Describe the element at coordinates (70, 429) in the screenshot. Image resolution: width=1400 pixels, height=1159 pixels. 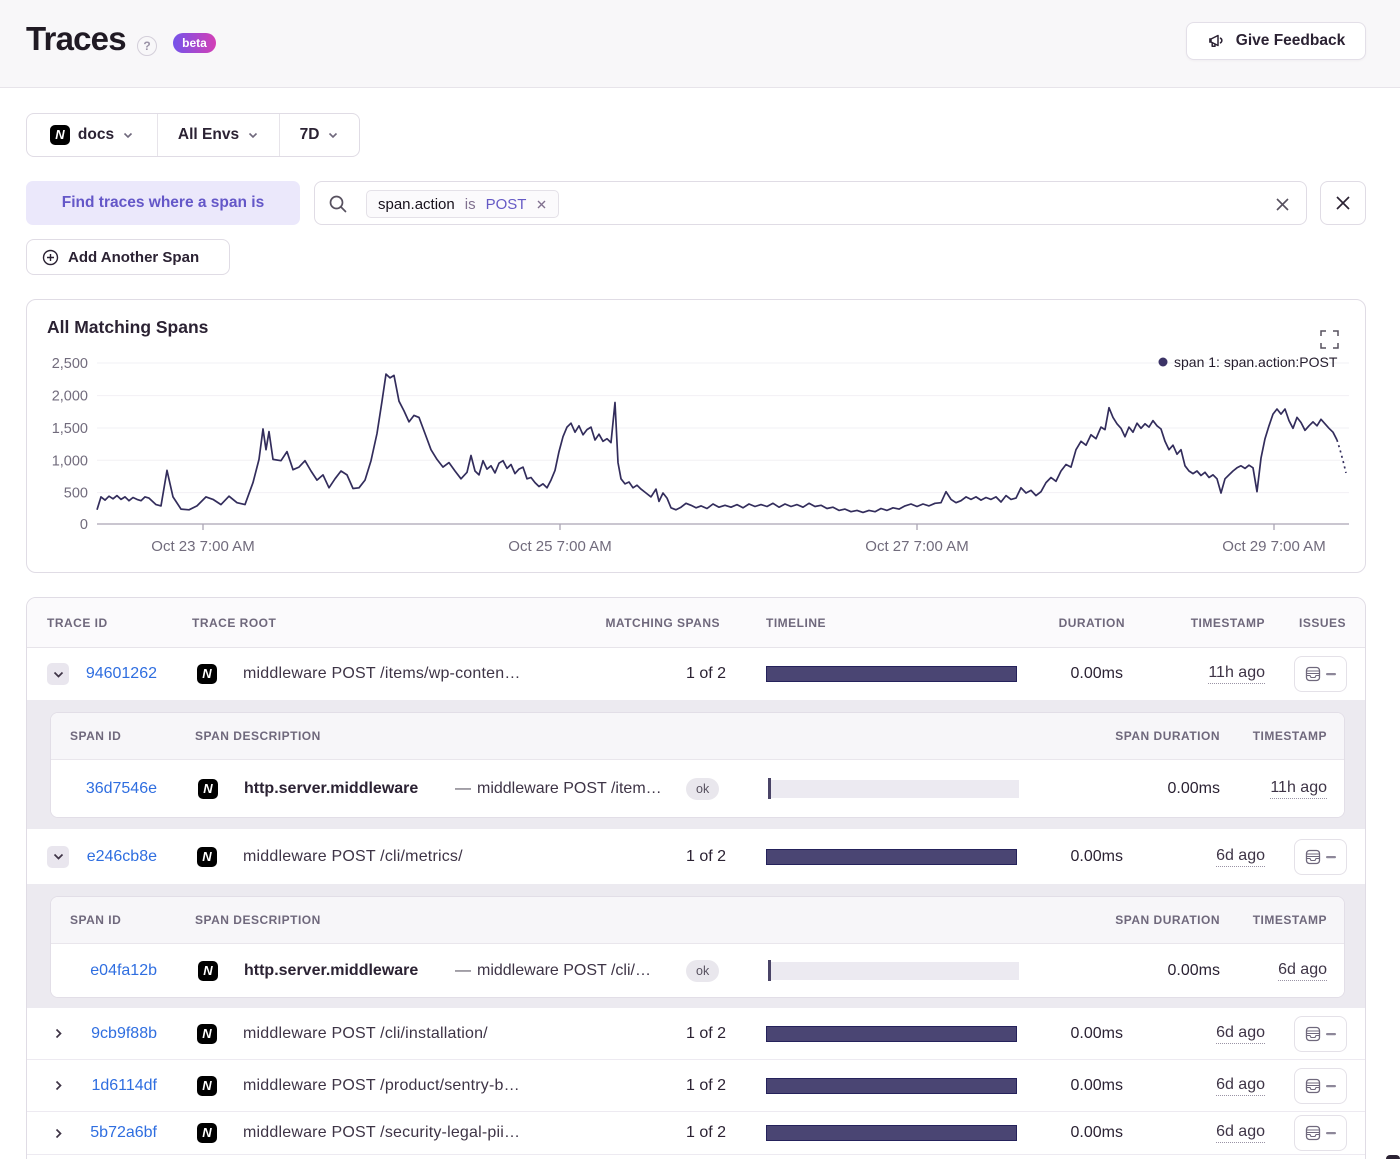
I see `svg-text: 1,500` at that location.